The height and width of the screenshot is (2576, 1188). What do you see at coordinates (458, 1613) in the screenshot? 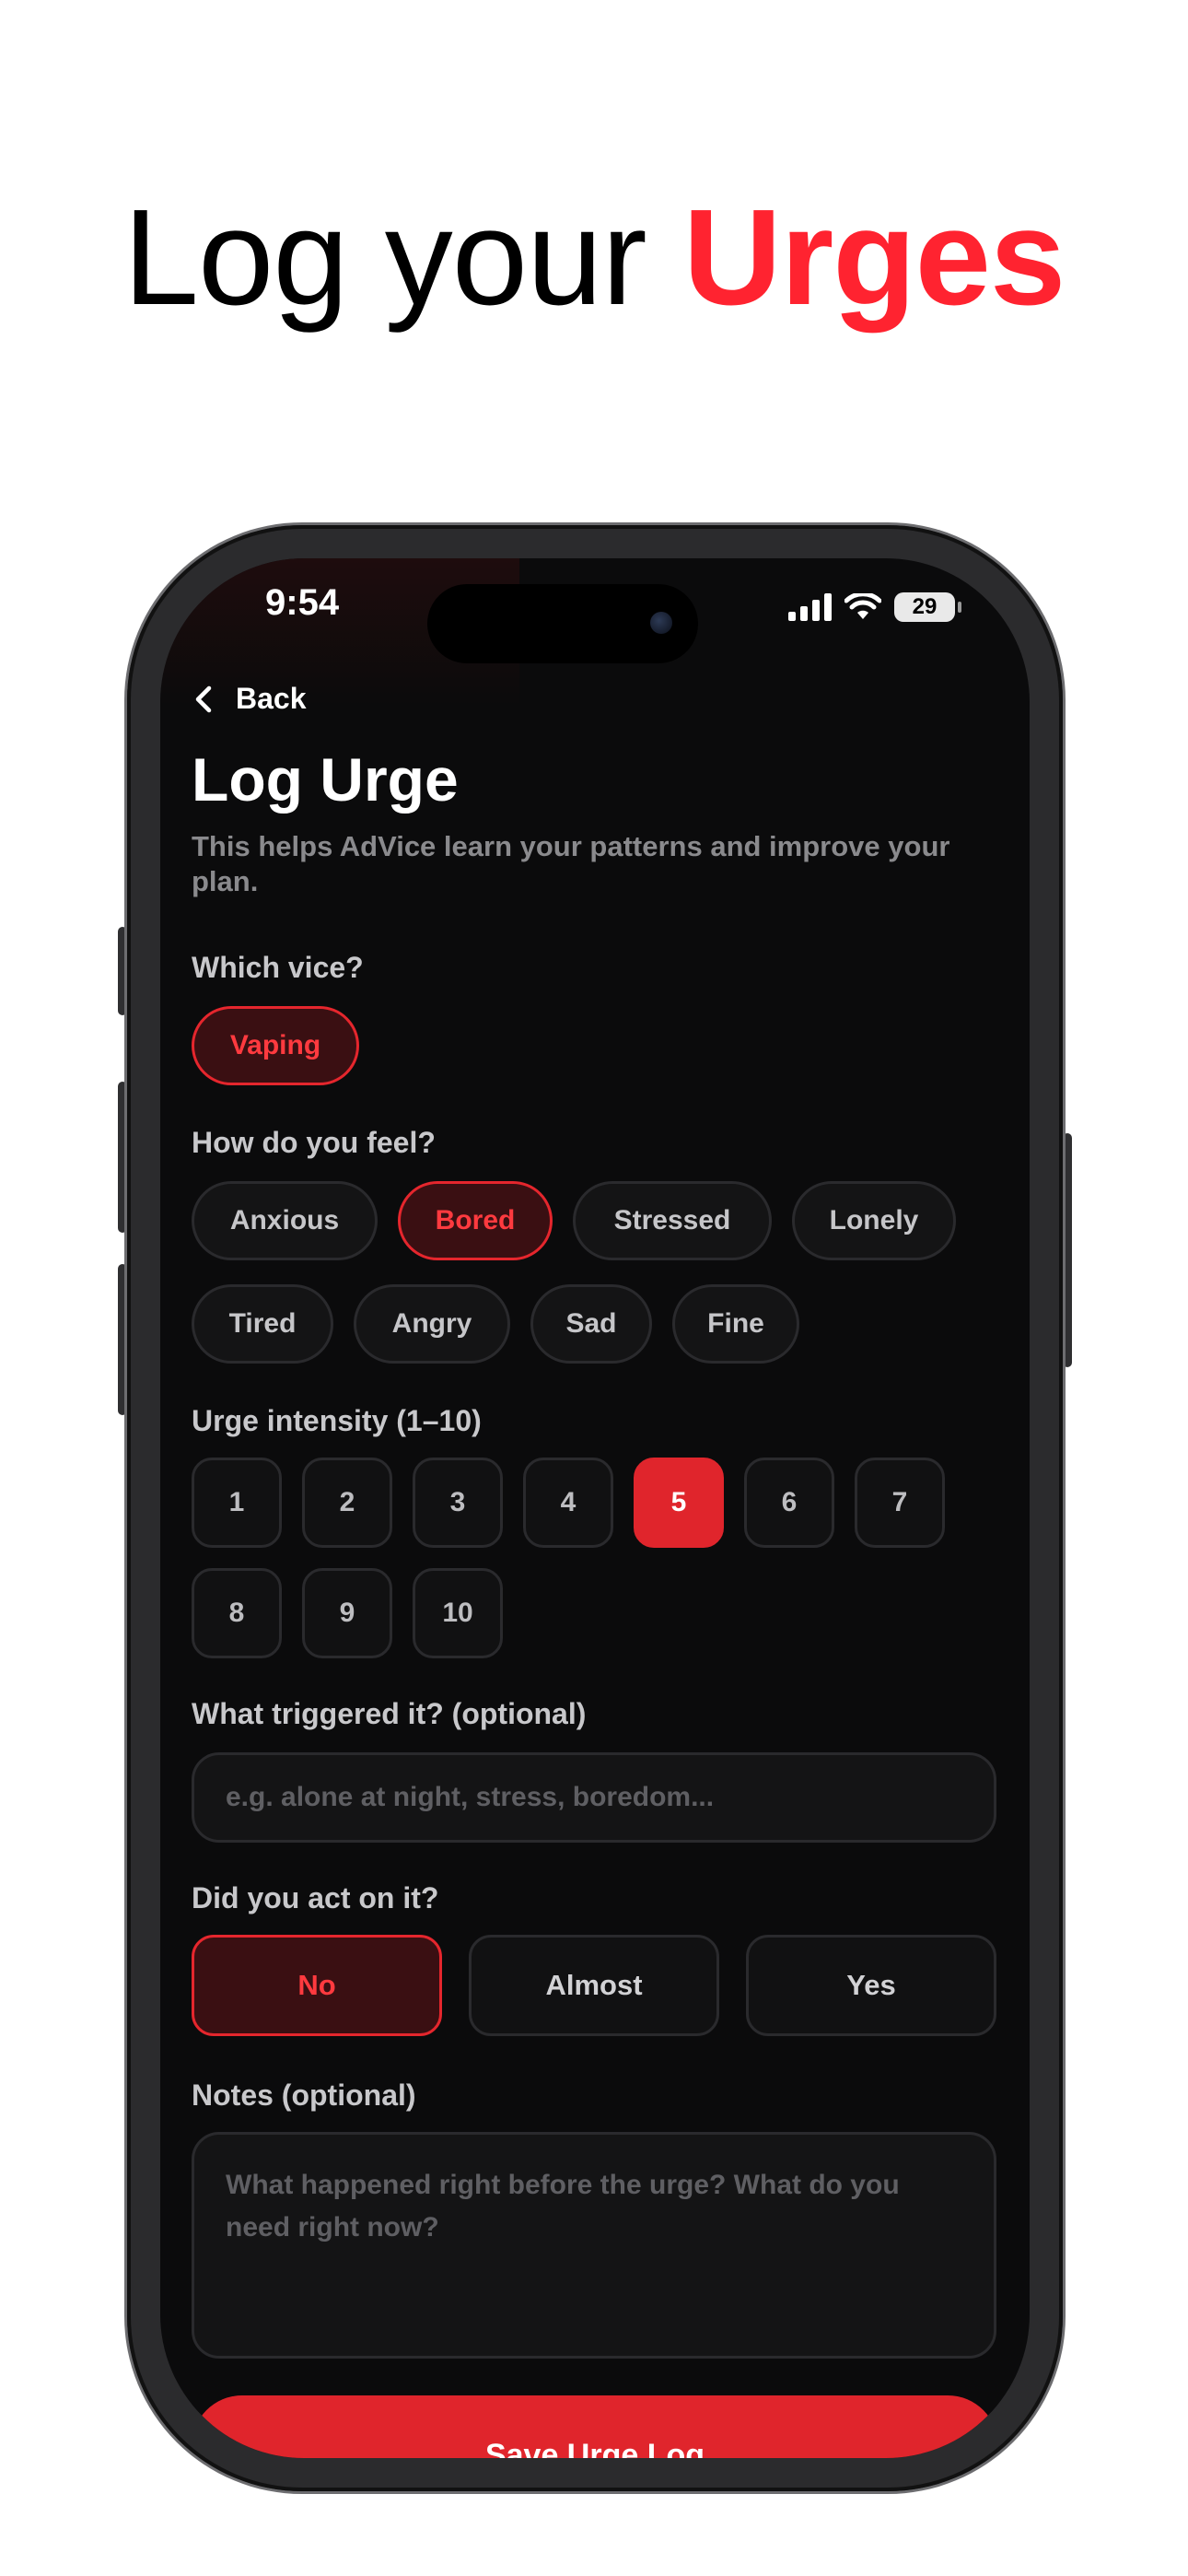
I see `intensity-option-10: 10` at bounding box center [458, 1613].